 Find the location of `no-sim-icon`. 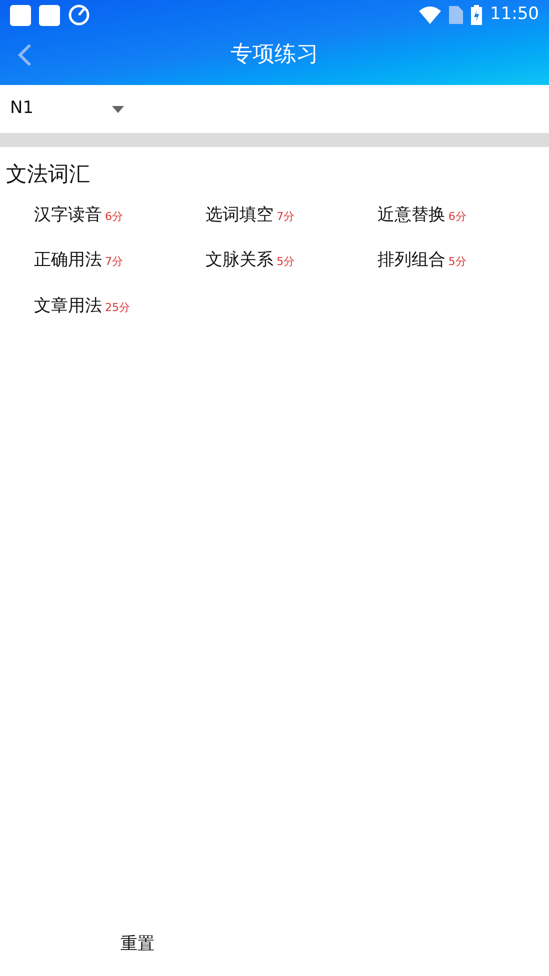

no-sim-icon is located at coordinates (456, 15).